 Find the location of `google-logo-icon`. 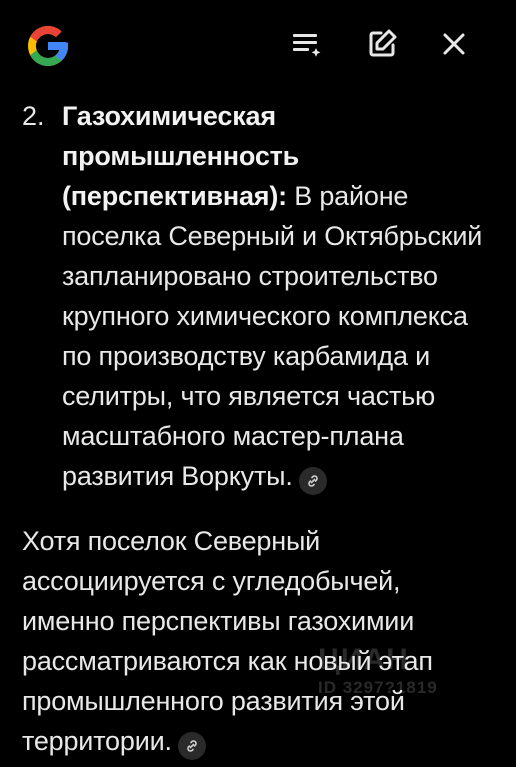

google-logo-icon is located at coordinates (48, 46).